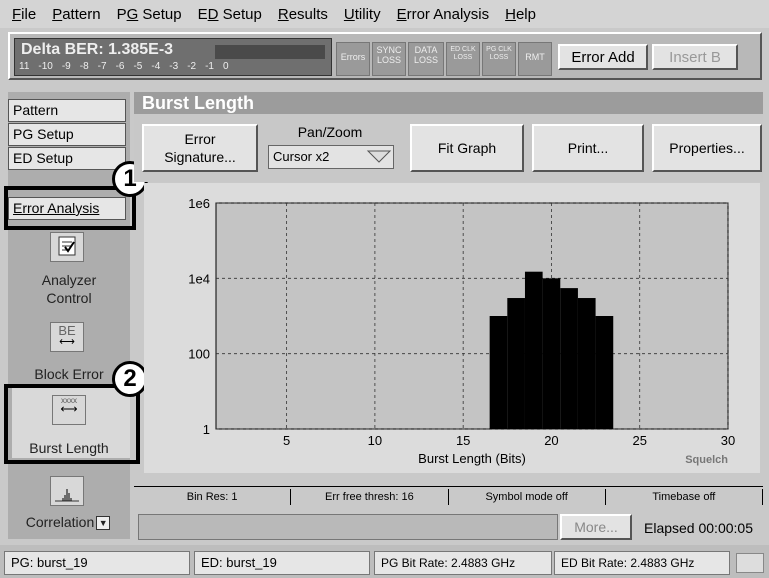 This screenshot has height=578, width=769. I want to click on menu-pg-setup: PG Setup, so click(149, 14).